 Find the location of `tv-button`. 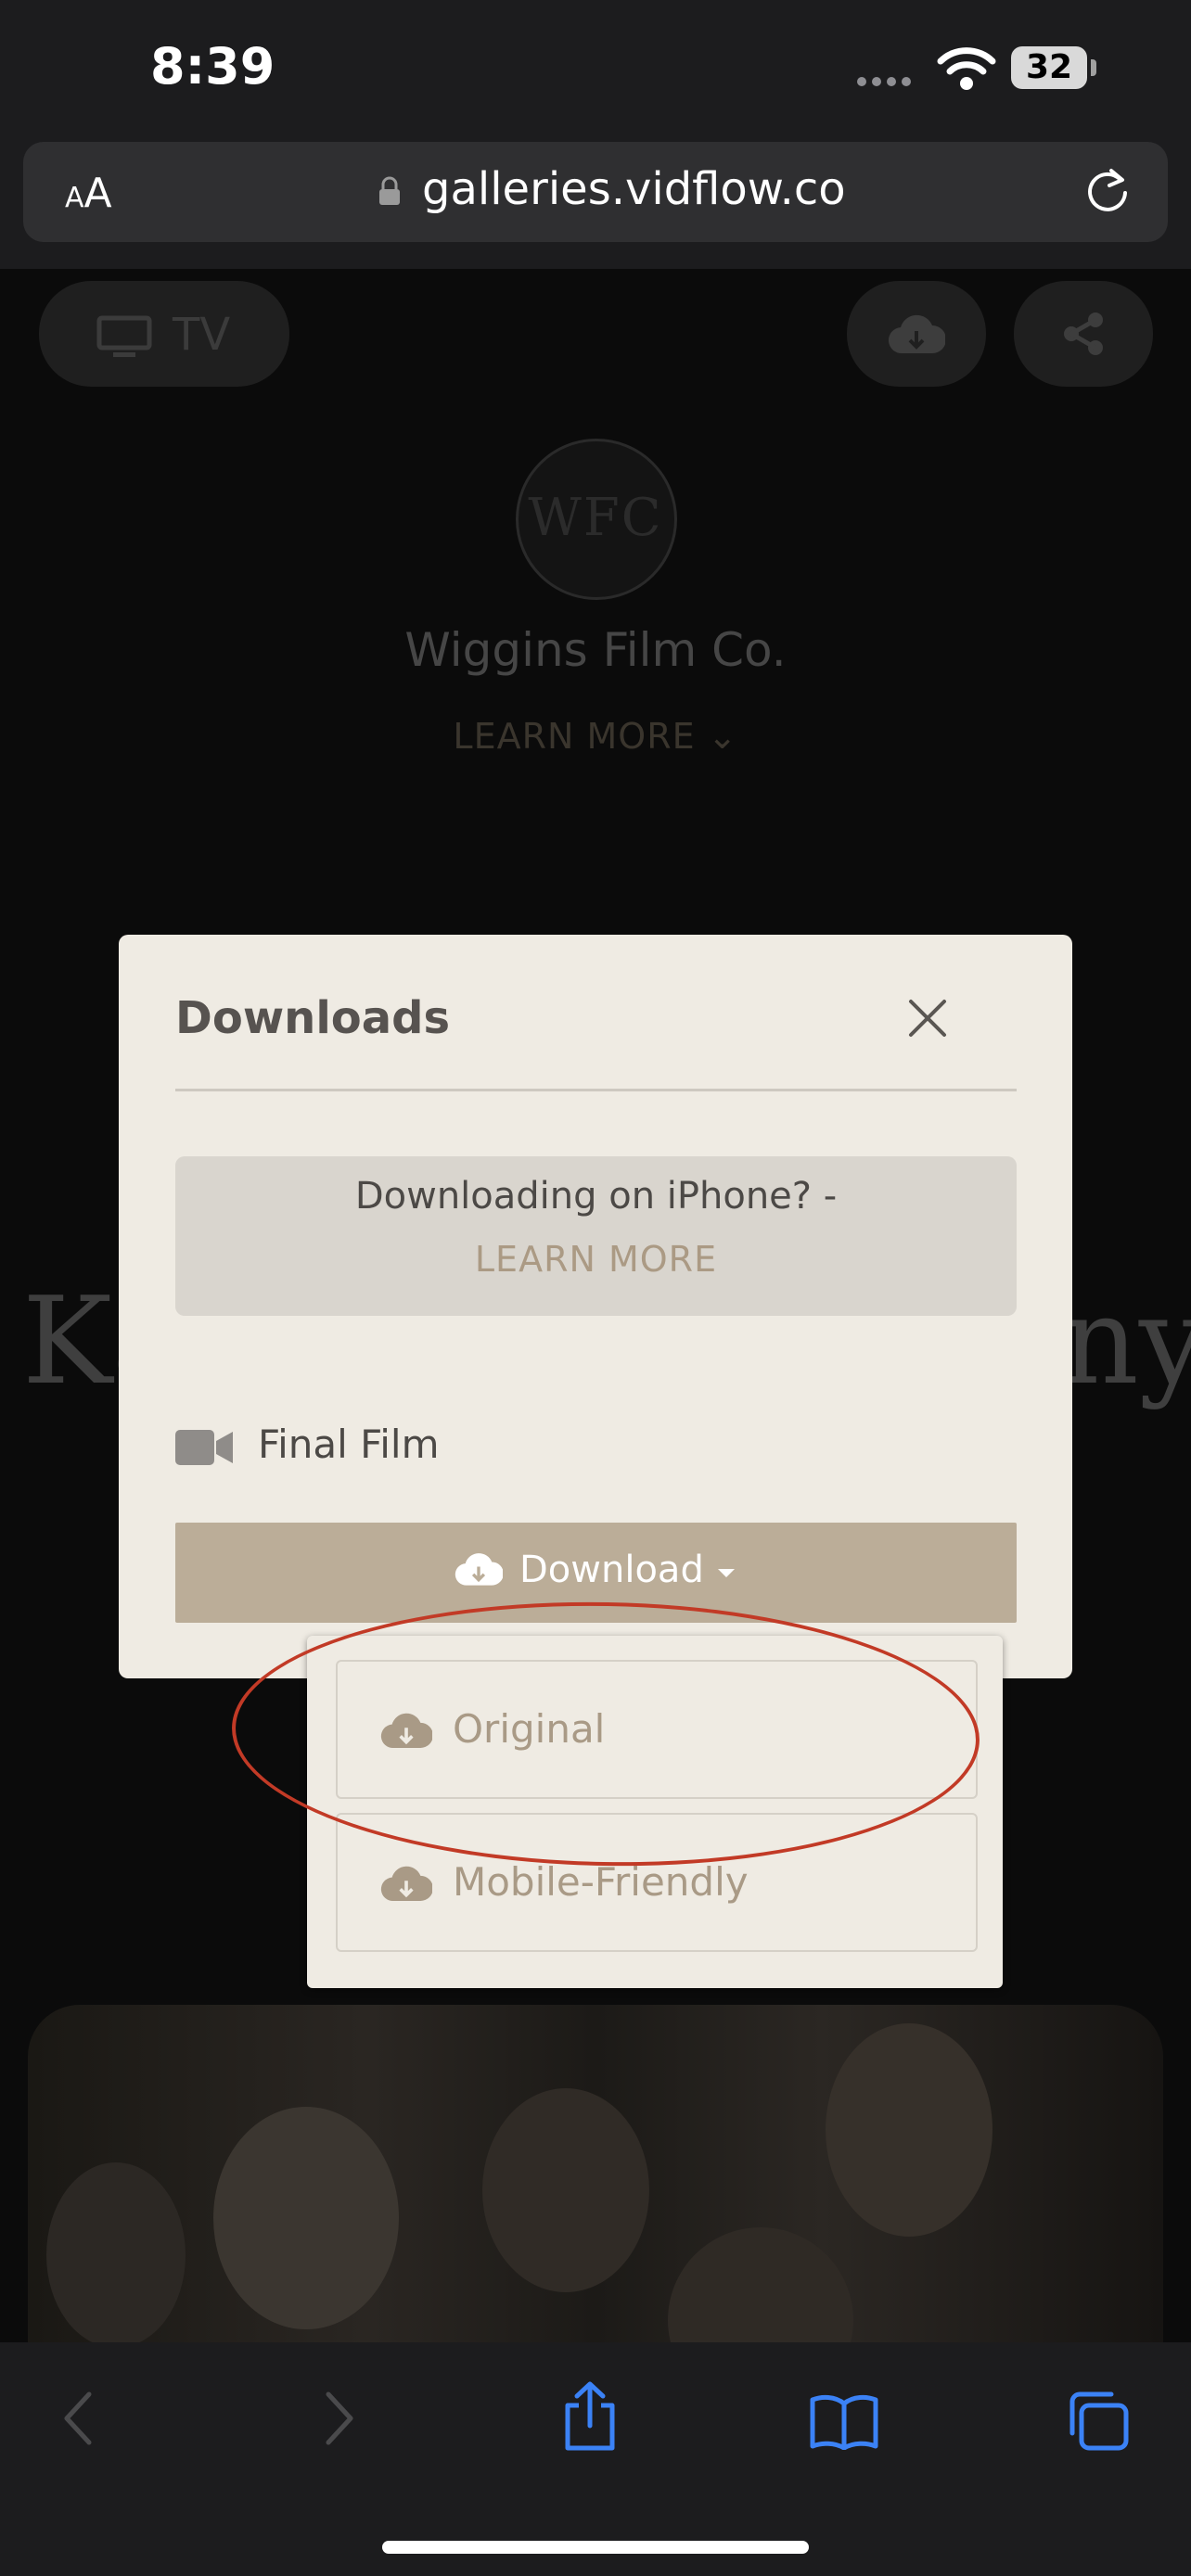

tv-button is located at coordinates (164, 334).